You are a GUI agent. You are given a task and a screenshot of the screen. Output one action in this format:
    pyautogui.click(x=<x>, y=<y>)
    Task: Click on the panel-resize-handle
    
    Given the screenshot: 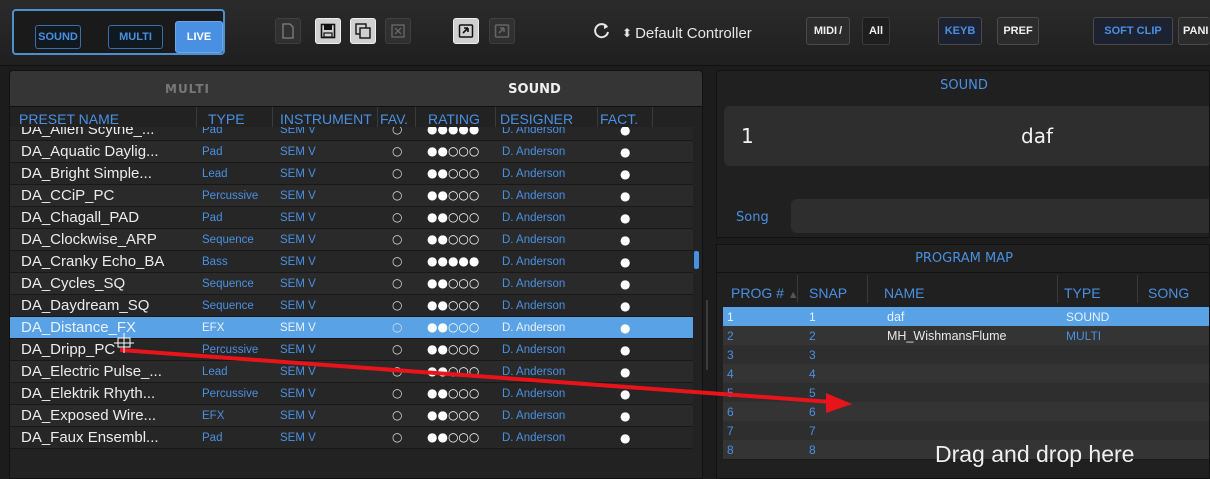 What is the action you would take?
    pyautogui.click(x=707, y=335)
    